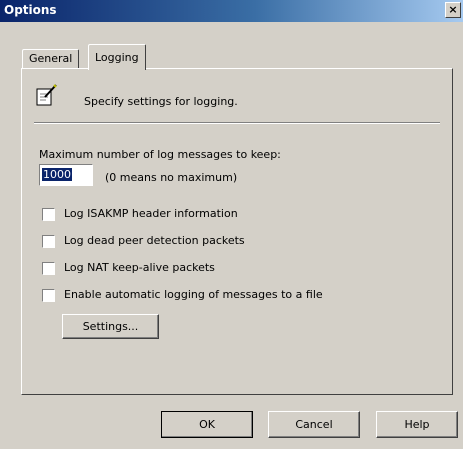  I want to click on ok-button: OK, so click(207, 424).